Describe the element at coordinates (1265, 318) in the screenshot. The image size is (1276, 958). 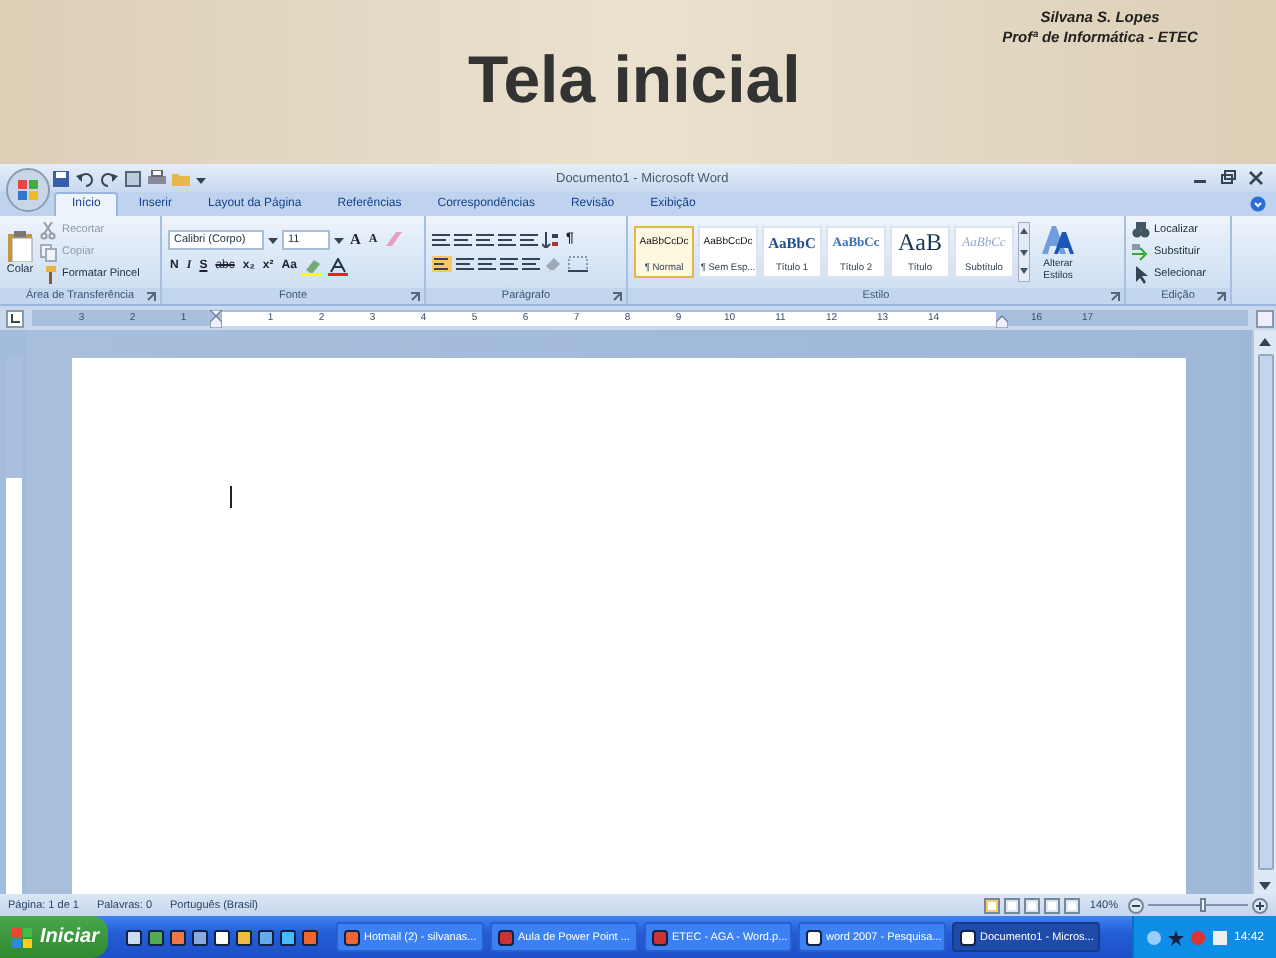
I see `view-ruler-icon` at that location.